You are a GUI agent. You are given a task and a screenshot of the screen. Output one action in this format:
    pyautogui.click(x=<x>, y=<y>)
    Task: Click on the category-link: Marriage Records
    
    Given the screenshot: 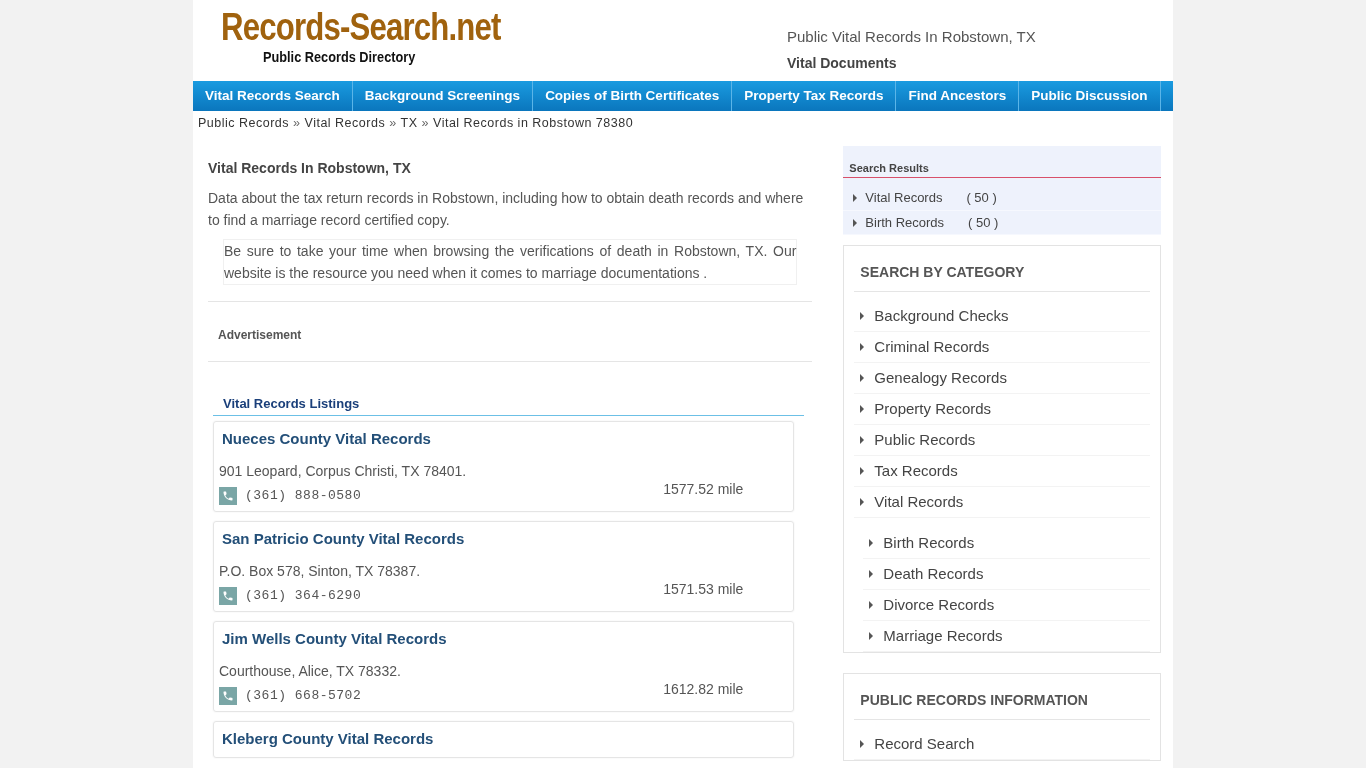 What is the action you would take?
    pyautogui.click(x=943, y=636)
    